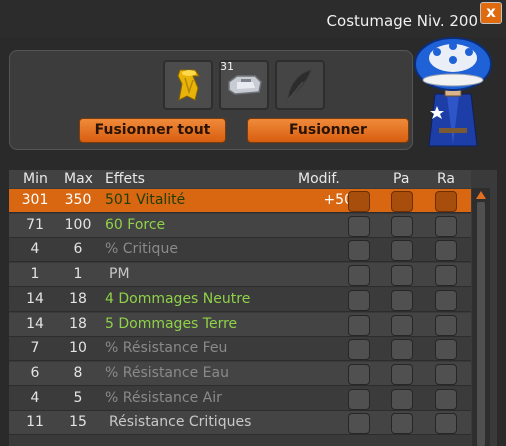  I want to click on min-value: 71, so click(35, 224).